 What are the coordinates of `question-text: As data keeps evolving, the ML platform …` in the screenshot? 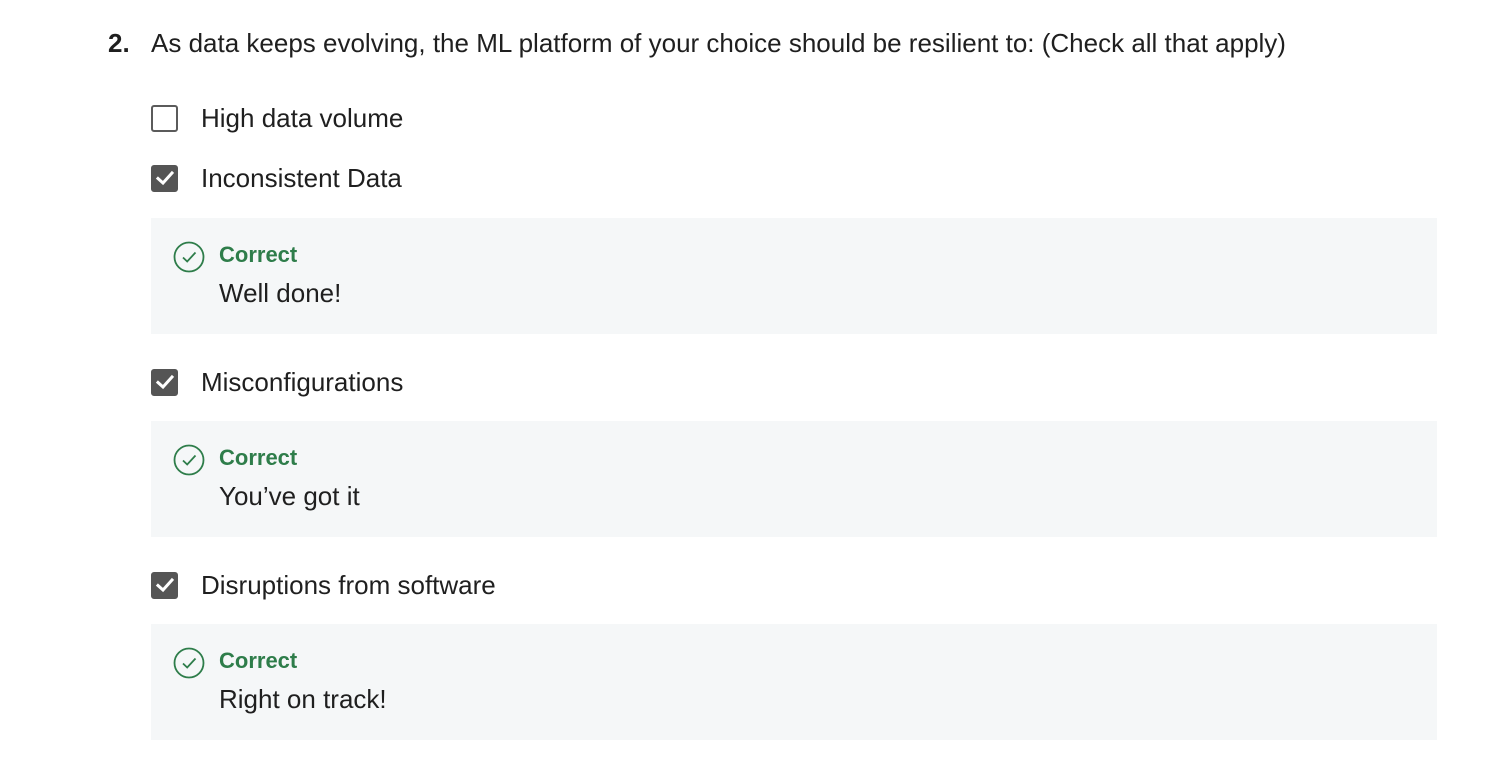 It's located at (718, 43).